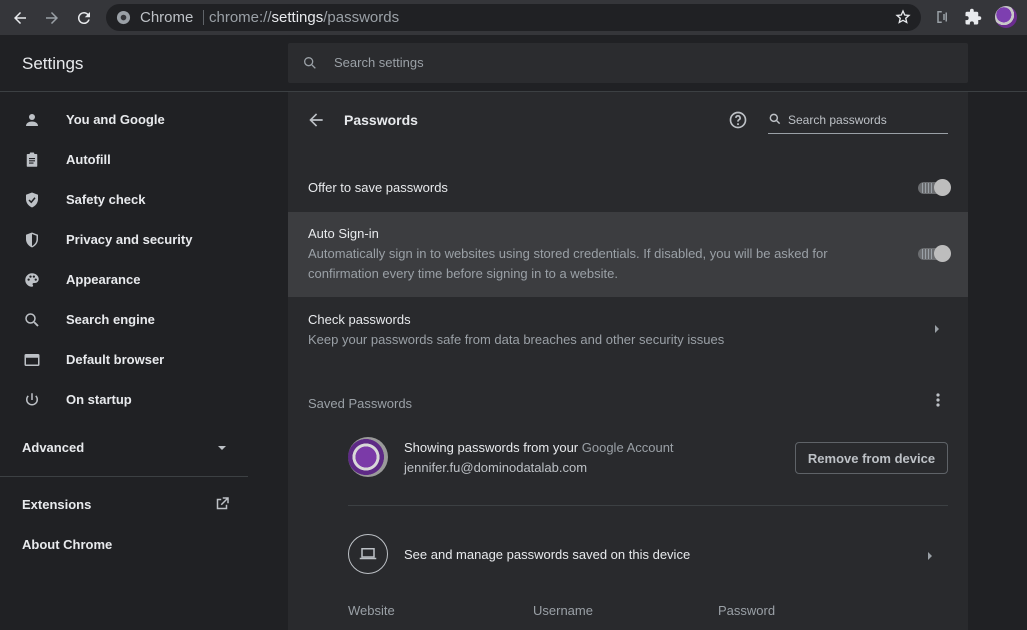  I want to click on account-prefix: Showing passwords from your, so click(493, 447).